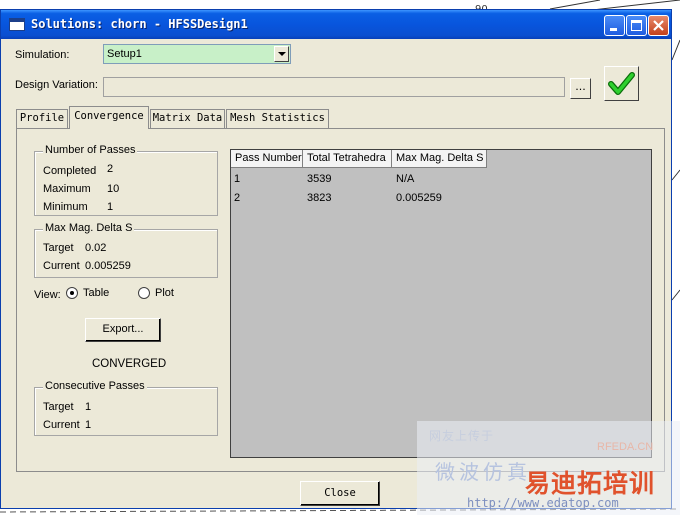 The height and width of the screenshot is (515, 680). I want to click on maximize-button, so click(636, 25).